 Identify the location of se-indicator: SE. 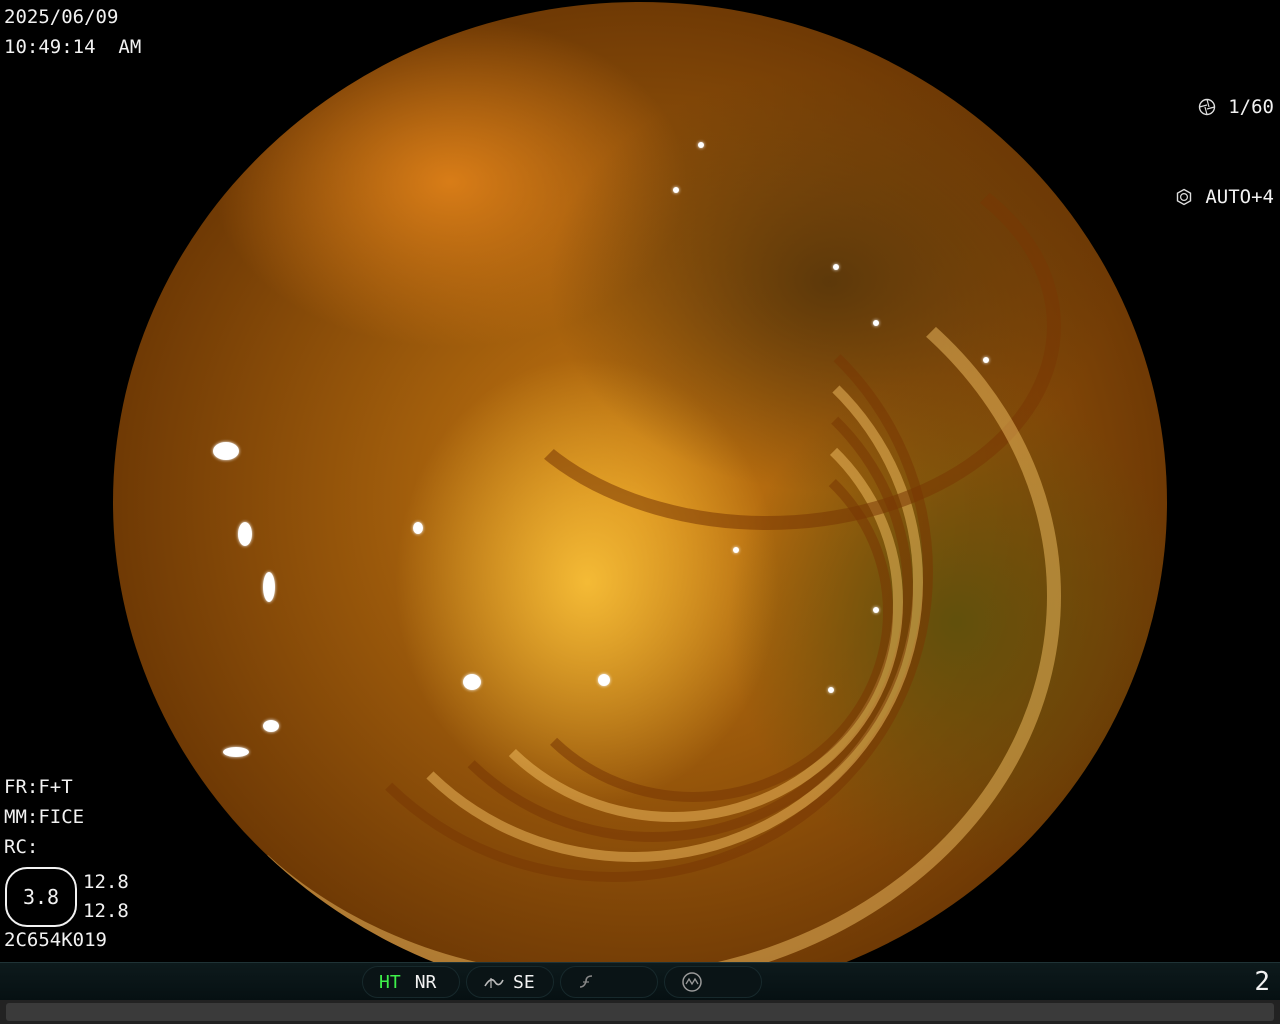
(510, 982).